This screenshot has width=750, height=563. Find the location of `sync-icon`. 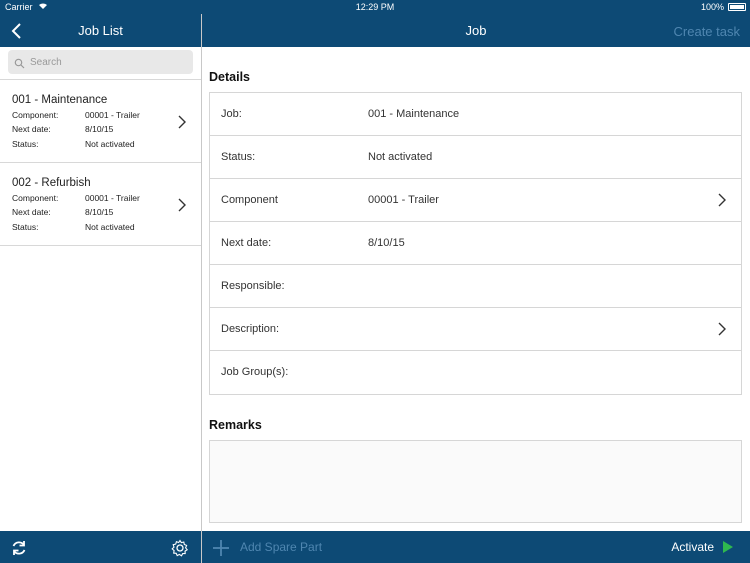

sync-icon is located at coordinates (19, 550).